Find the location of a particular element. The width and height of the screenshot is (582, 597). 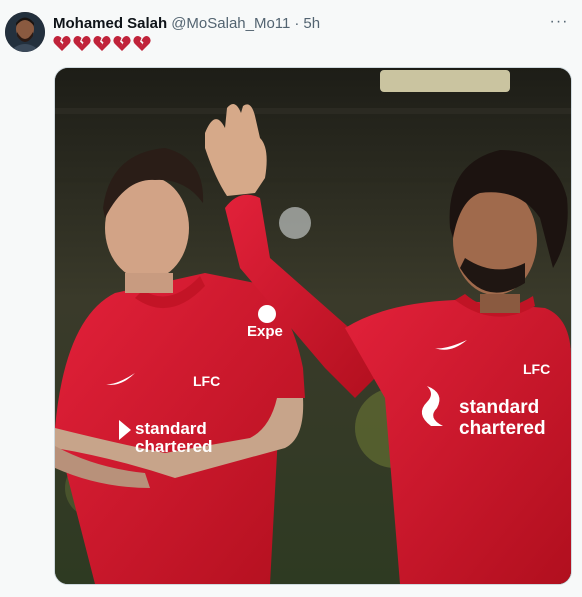

sleeve-sponsor: Expe is located at coordinates (265, 331).